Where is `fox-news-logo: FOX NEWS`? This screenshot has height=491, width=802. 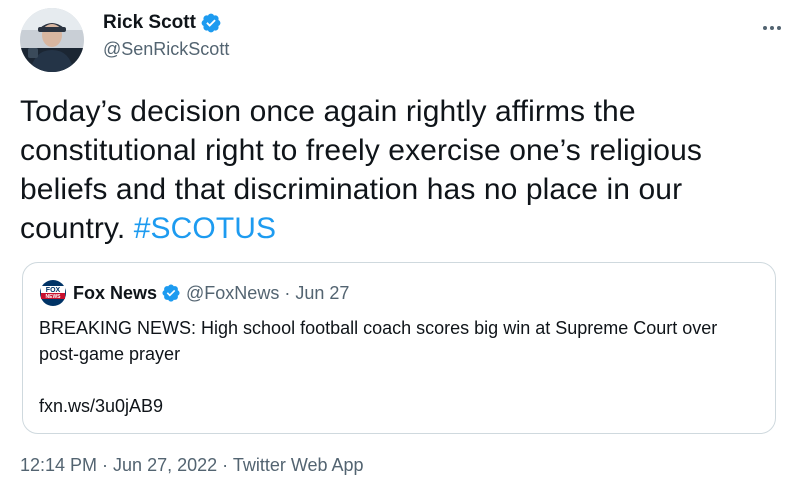
fox-news-logo: FOX NEWS is located at coordinates (53, 293).